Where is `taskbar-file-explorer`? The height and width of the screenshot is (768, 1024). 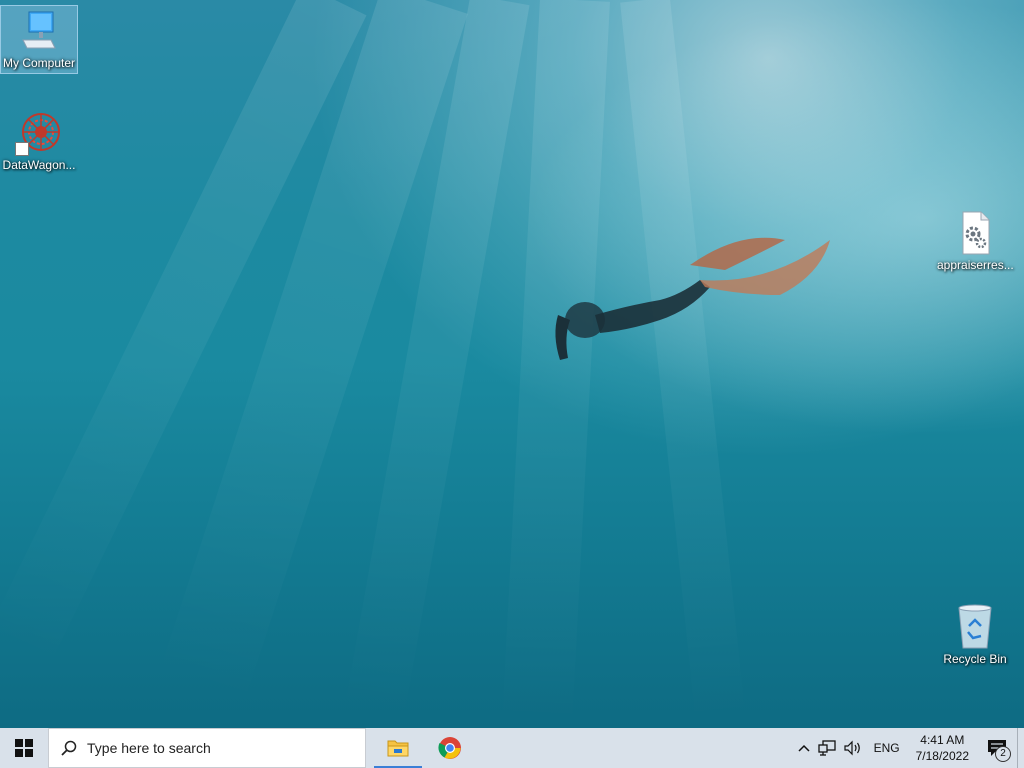
taskbar-file-explorer is located at coordinates (398, 748).